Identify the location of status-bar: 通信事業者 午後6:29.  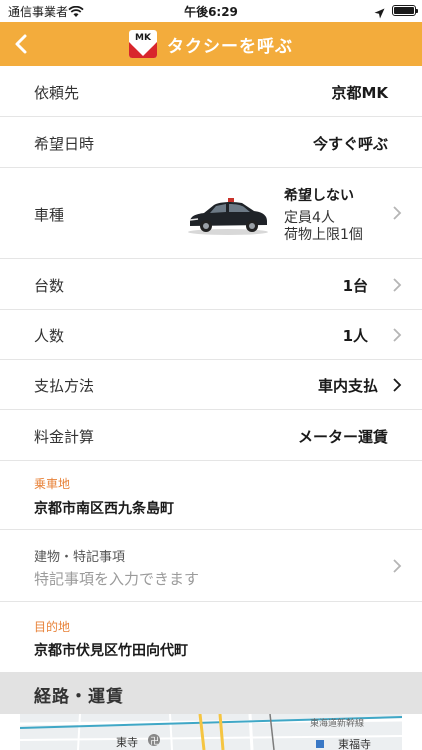
(211, 11).